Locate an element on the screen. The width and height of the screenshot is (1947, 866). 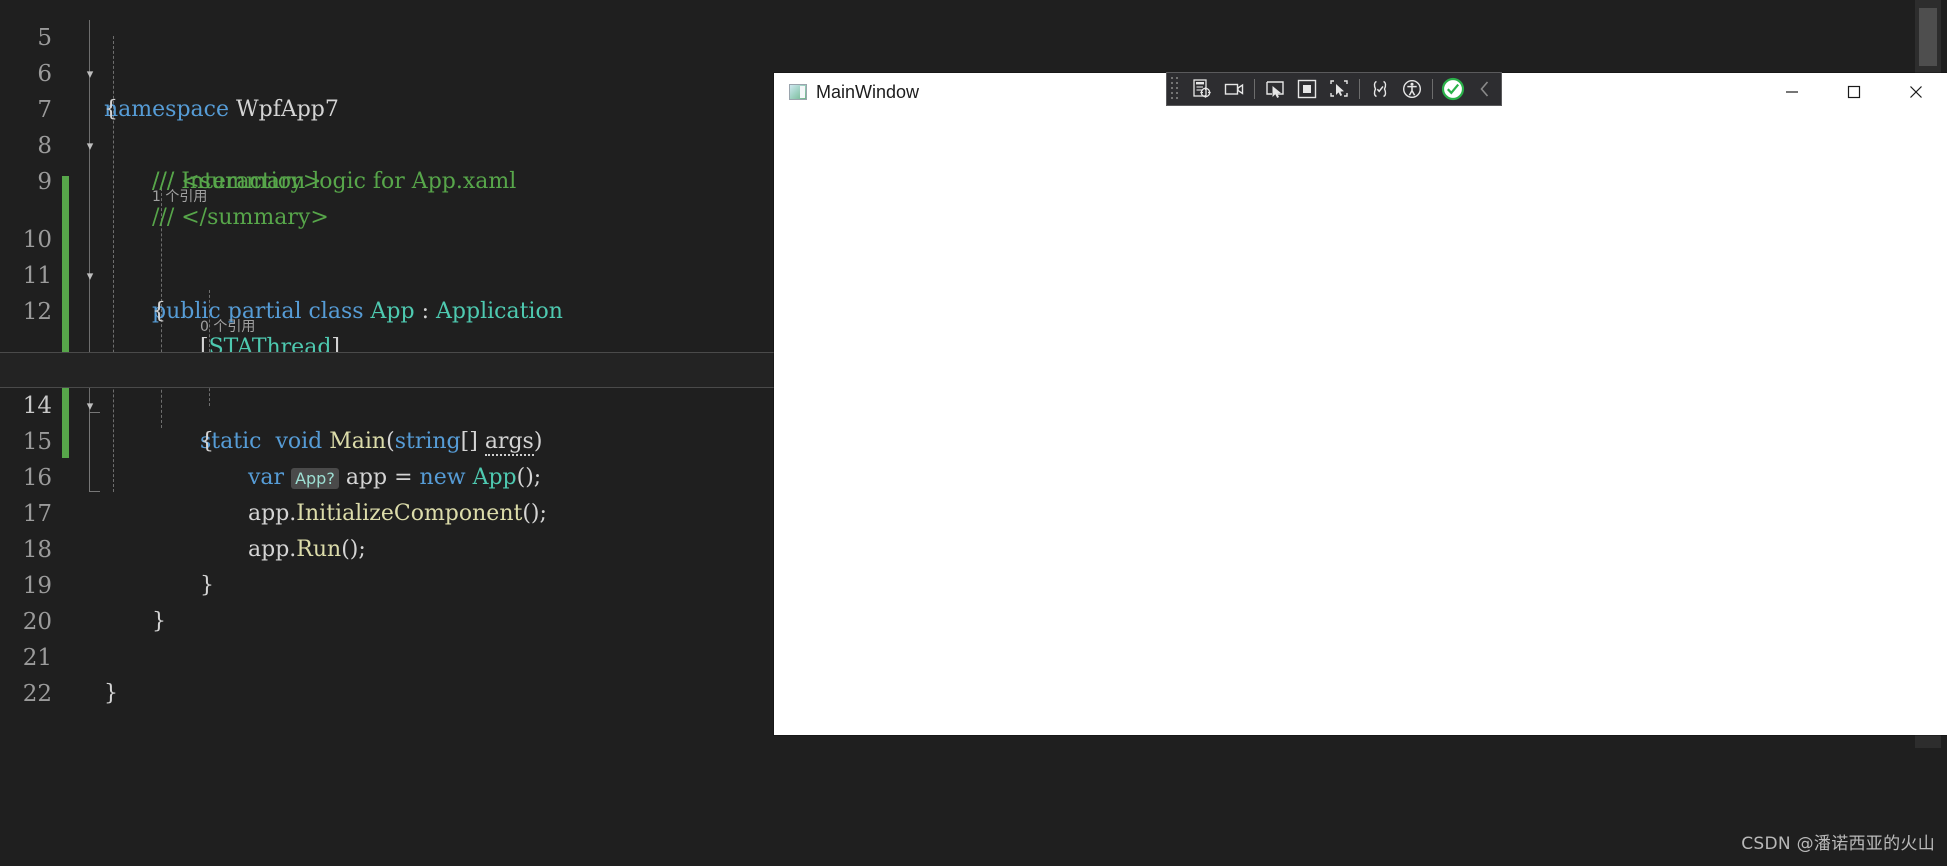
status-ok-icon is located at coordinates (1453, 89).